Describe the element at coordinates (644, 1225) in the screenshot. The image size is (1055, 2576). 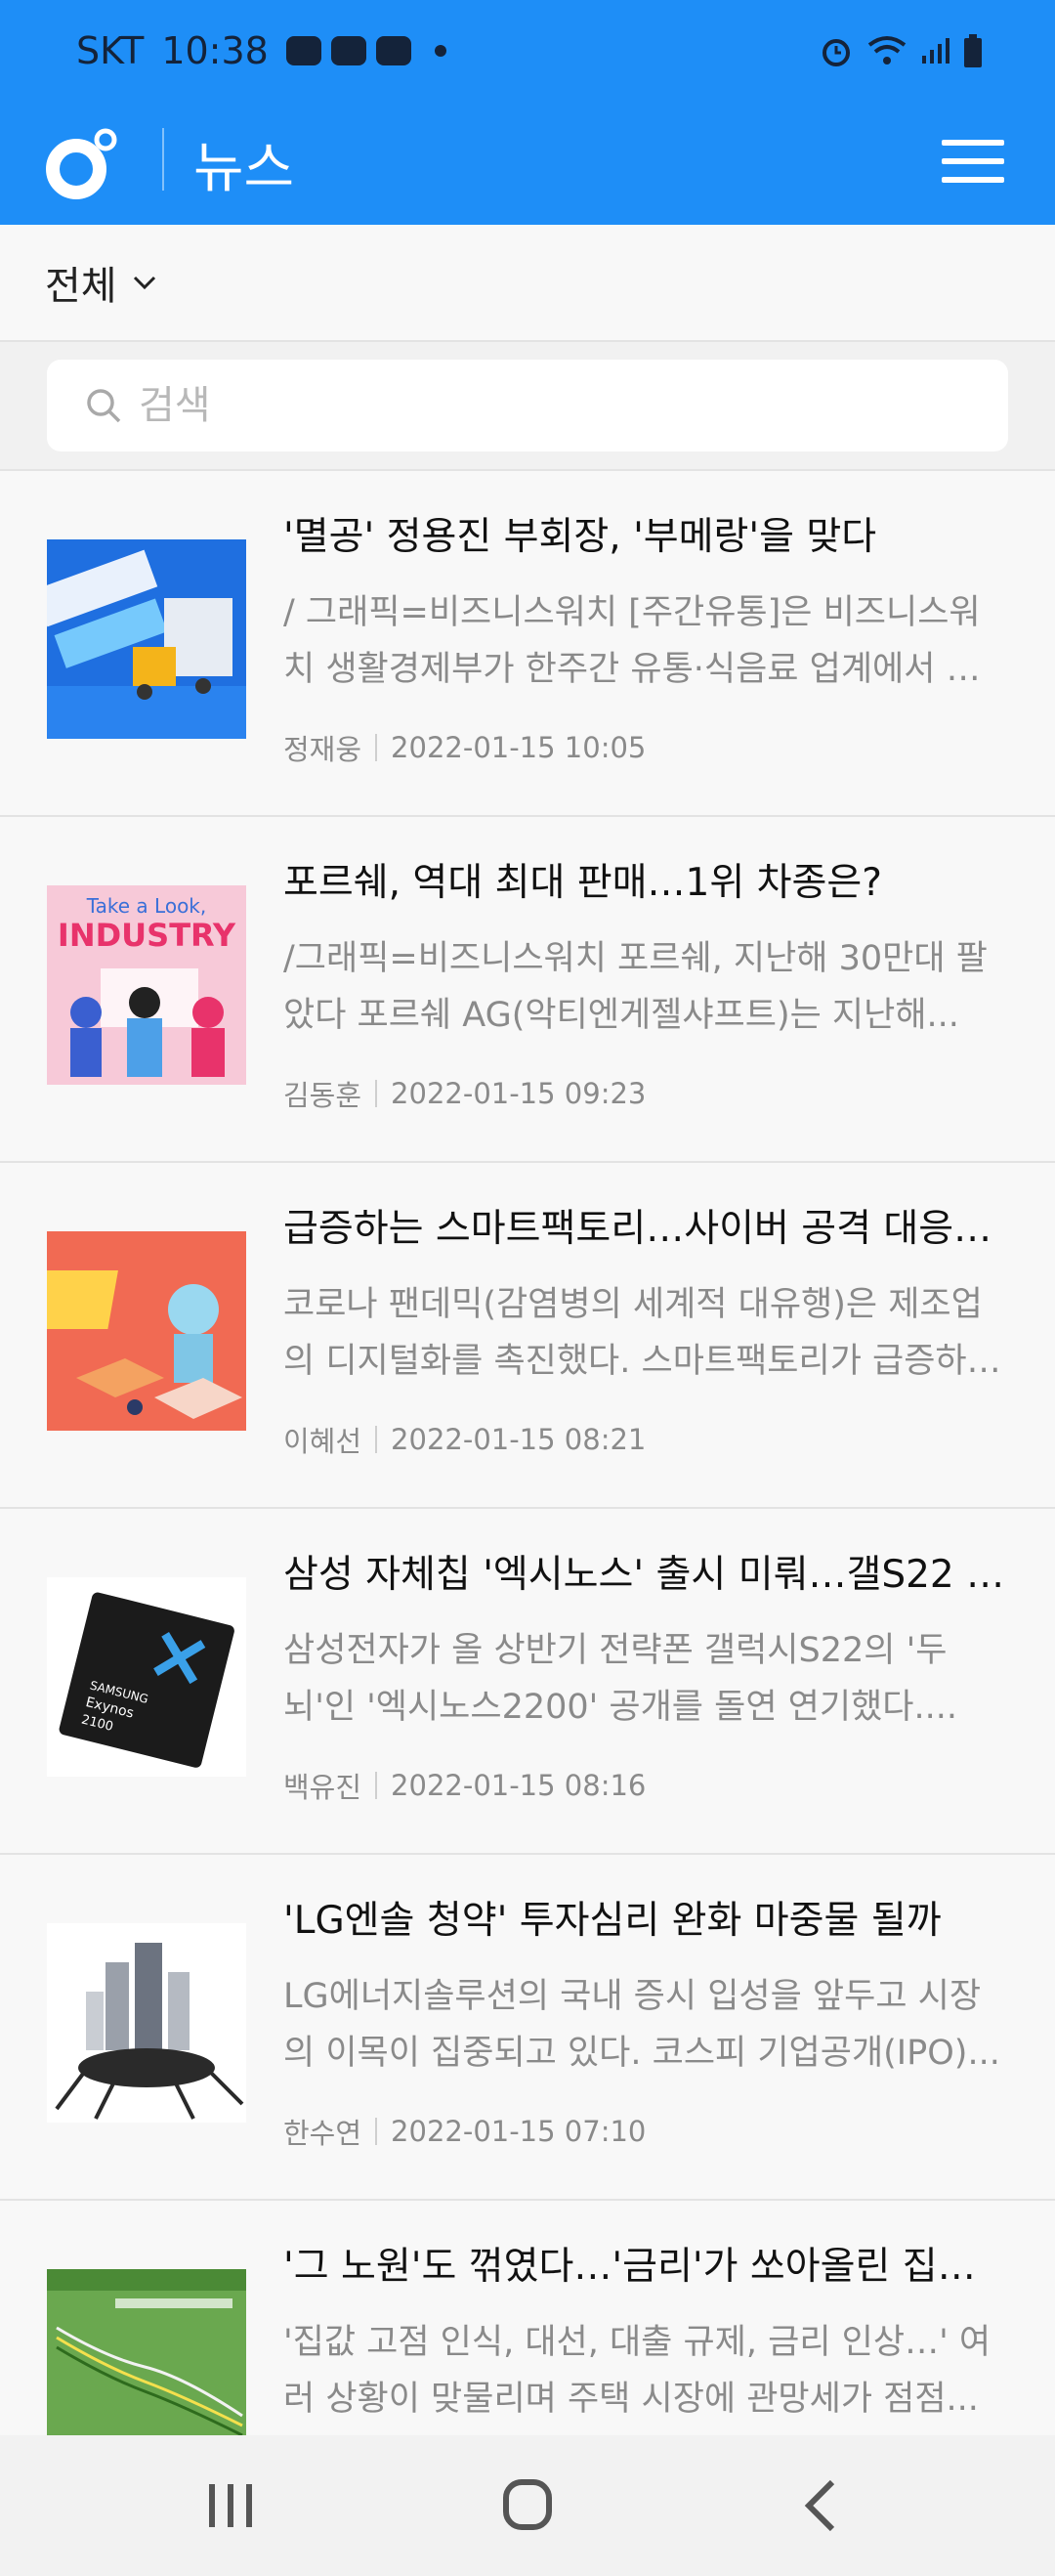
I see `article-headline: 급증하는 스마트팩토리…사이버 공격 대응은?` at that location.